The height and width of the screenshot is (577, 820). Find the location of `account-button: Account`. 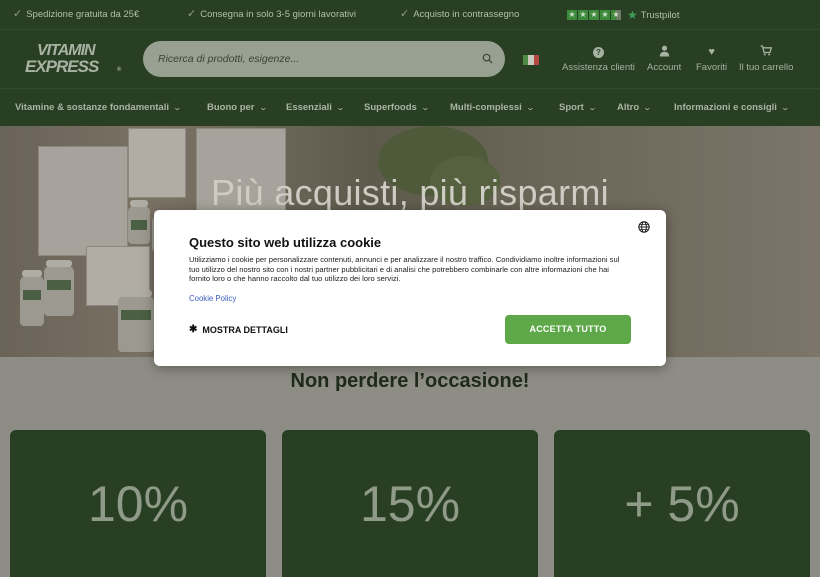

account-button: Account is located at coordinates (664, 59).